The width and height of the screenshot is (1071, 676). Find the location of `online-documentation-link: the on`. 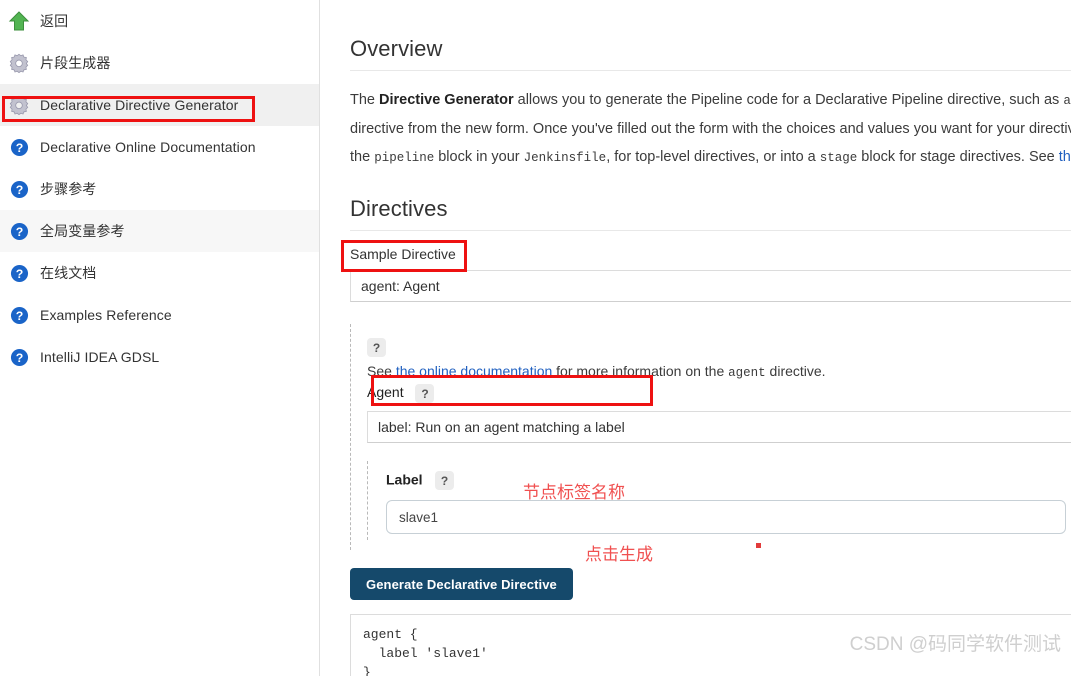

online-documentation-link: the on is located at coordinates (1065, 157).